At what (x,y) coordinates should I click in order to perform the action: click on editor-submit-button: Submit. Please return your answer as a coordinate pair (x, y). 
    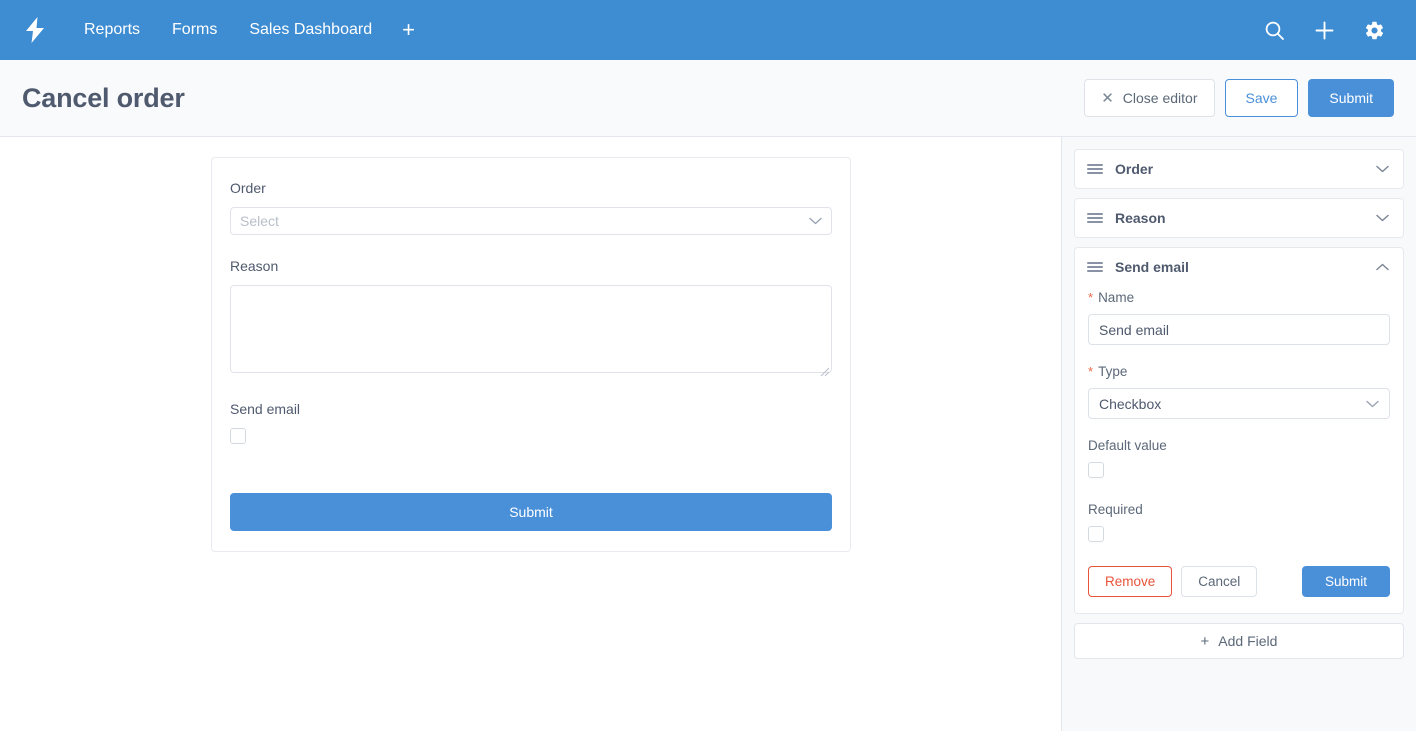
    Looking at the image, I should click on (1345, 581).